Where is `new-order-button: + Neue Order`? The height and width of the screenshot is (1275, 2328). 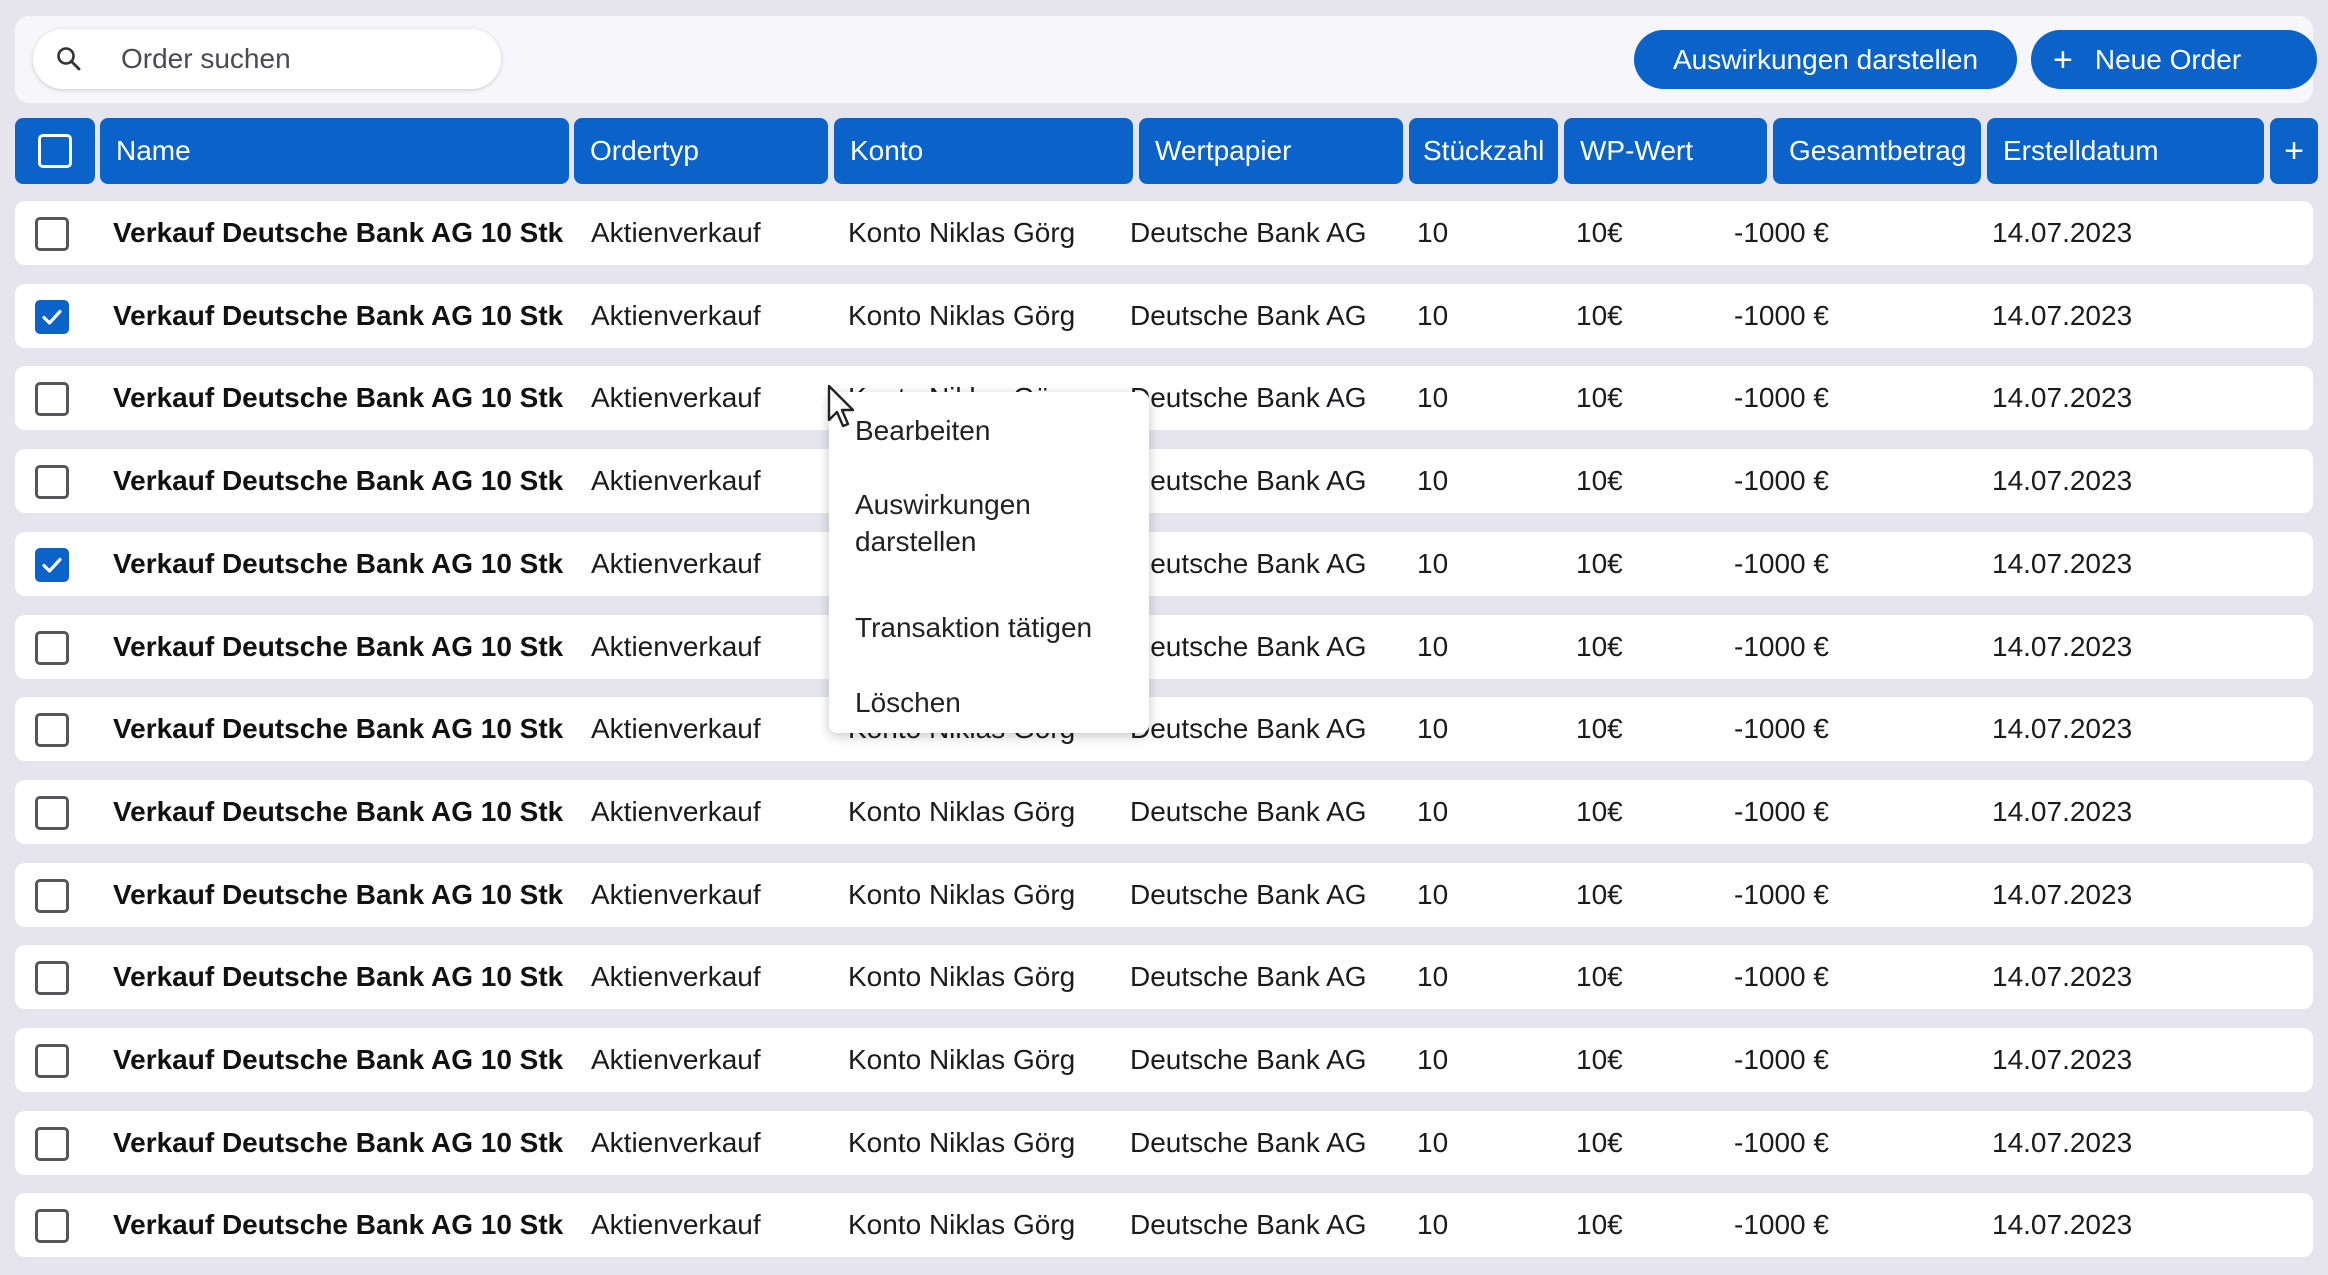
new-order-button: + Neue Order is located at coordinates (2174, 59).